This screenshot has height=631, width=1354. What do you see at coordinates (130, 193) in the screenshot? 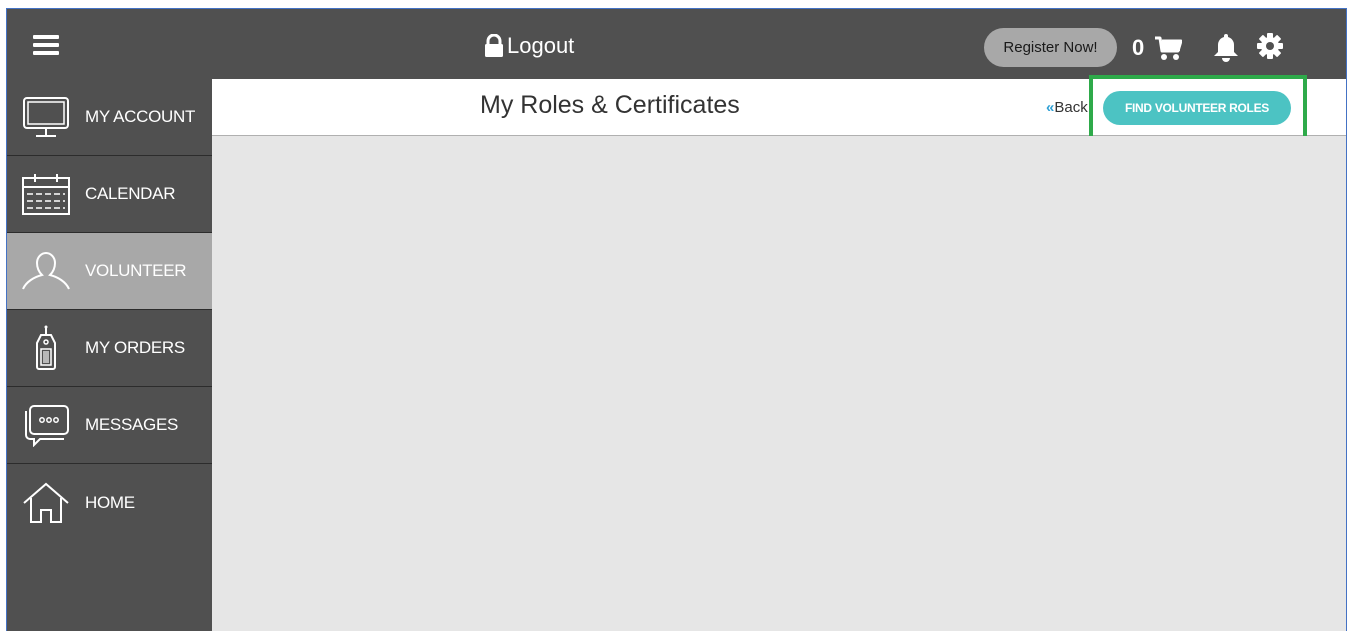
I see `sidebar-item-label: CALENDAR` at bounding box center [130, 193].